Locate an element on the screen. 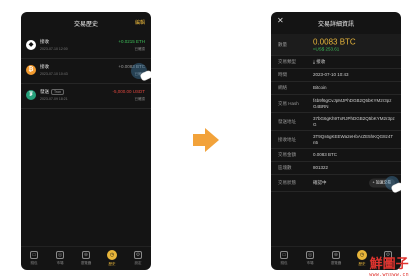  tx-date: 2023-07-10 12:00 is located at coordinates (54, 49).